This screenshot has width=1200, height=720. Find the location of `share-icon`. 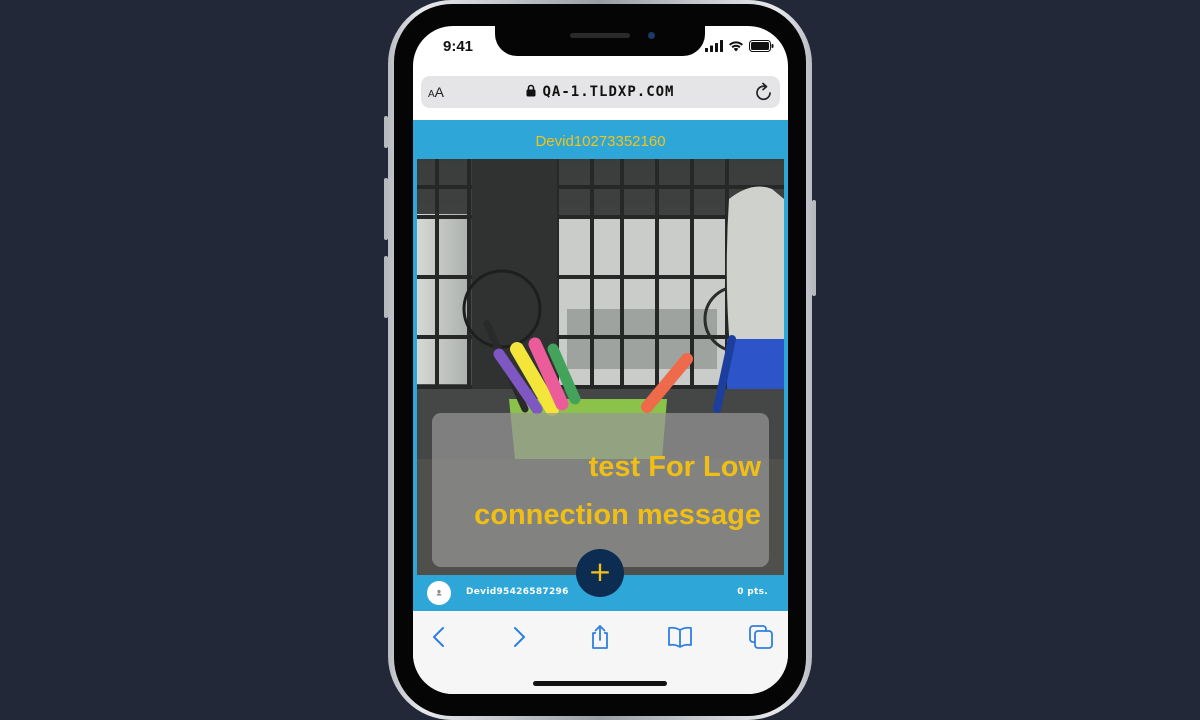

share-icon is located at coordinates (600, 637).